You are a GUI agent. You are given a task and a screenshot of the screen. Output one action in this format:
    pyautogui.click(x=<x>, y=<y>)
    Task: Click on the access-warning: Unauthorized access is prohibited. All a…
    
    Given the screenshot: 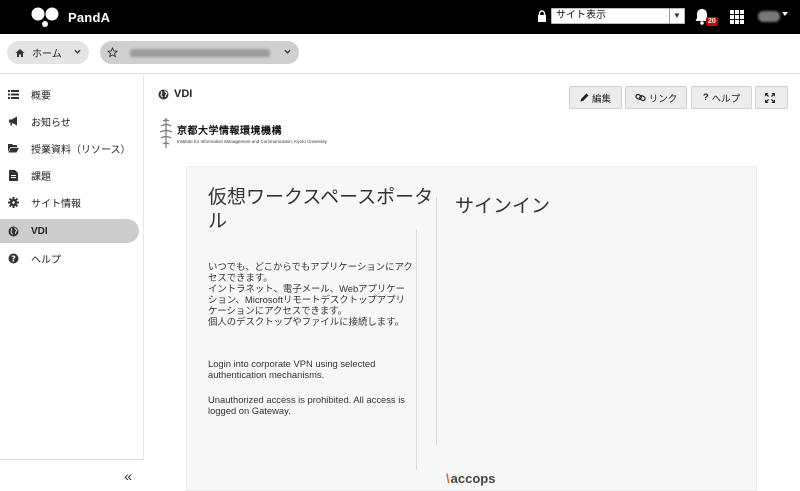 What is the action you would take?
    pyautogui.click(x=318, y=405)
    